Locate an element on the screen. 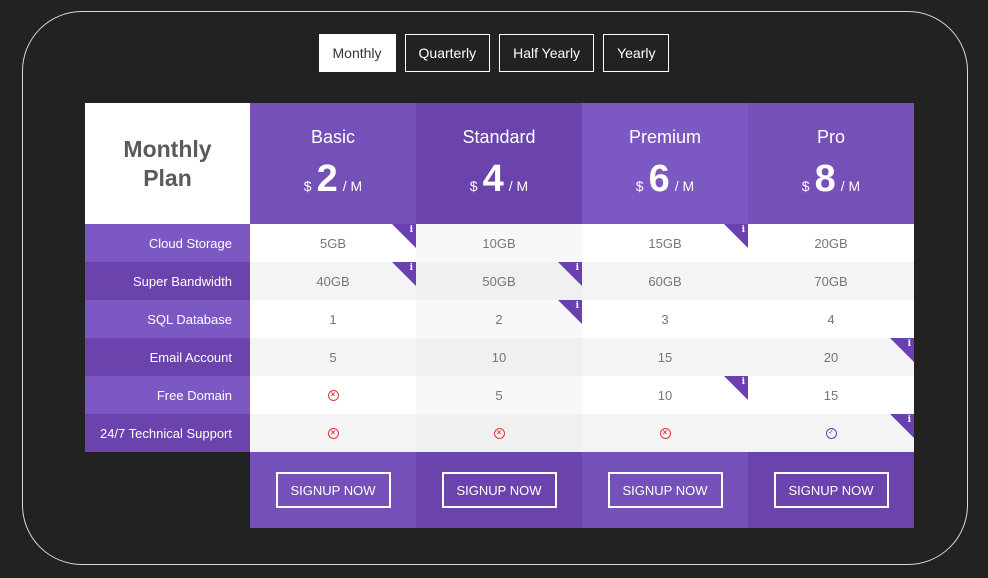 This screenshot has width=988, height=578. feature-label: Email Account is located at coordinates (167, 357).